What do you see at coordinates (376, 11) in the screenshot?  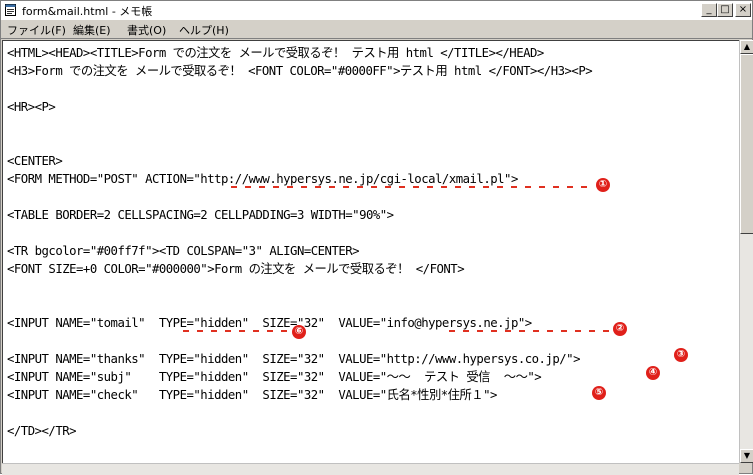 I see `title-bar: form&mail.html - メモ帳 _ □ ×` at bounding box center [376, 11].